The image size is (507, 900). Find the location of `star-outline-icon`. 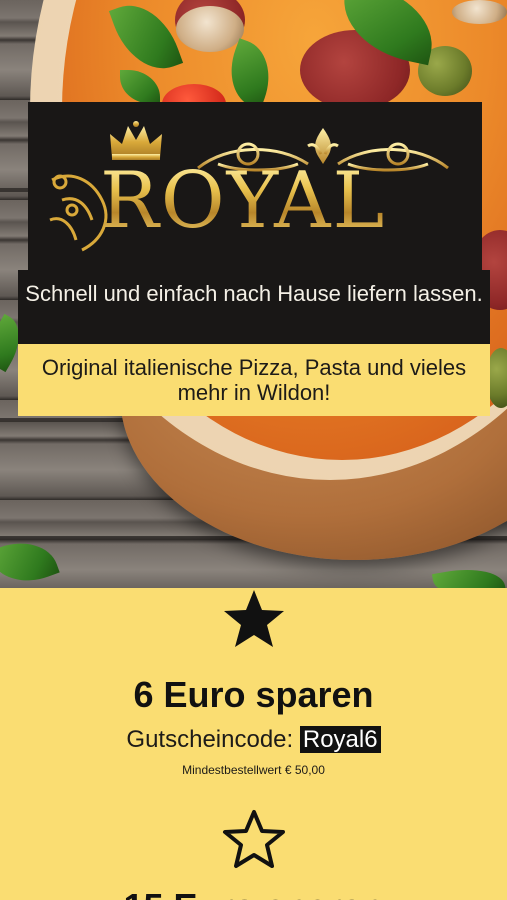

star-outline-icon is located at coordinates (254, 839).